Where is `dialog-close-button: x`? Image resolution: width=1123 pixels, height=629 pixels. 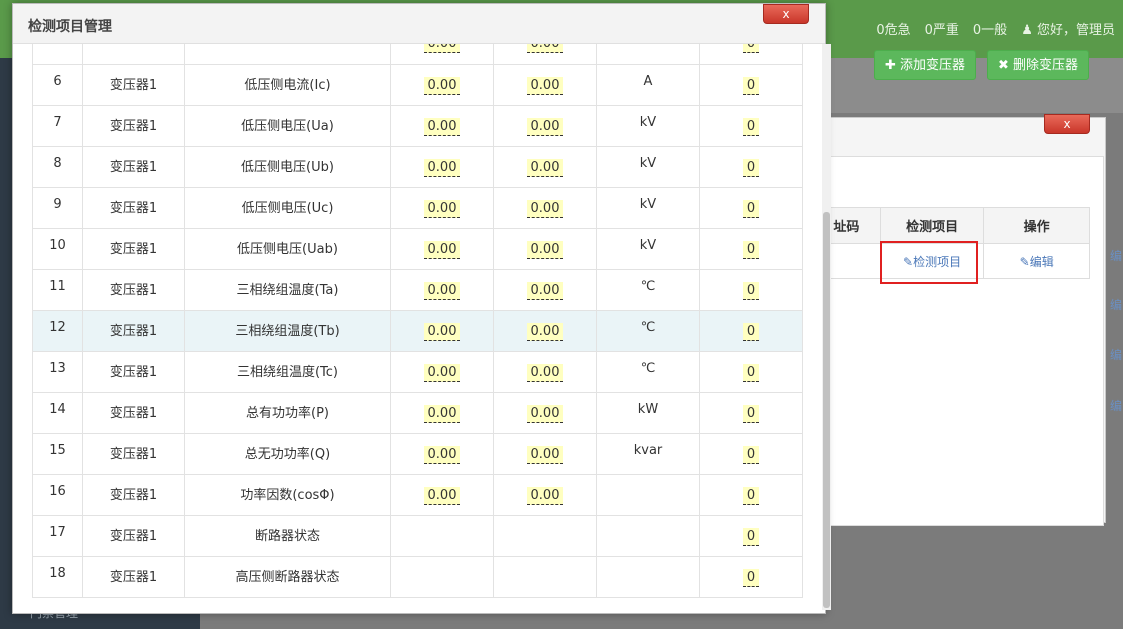
dialog-close-button: x is located at coordinates (786, 14).